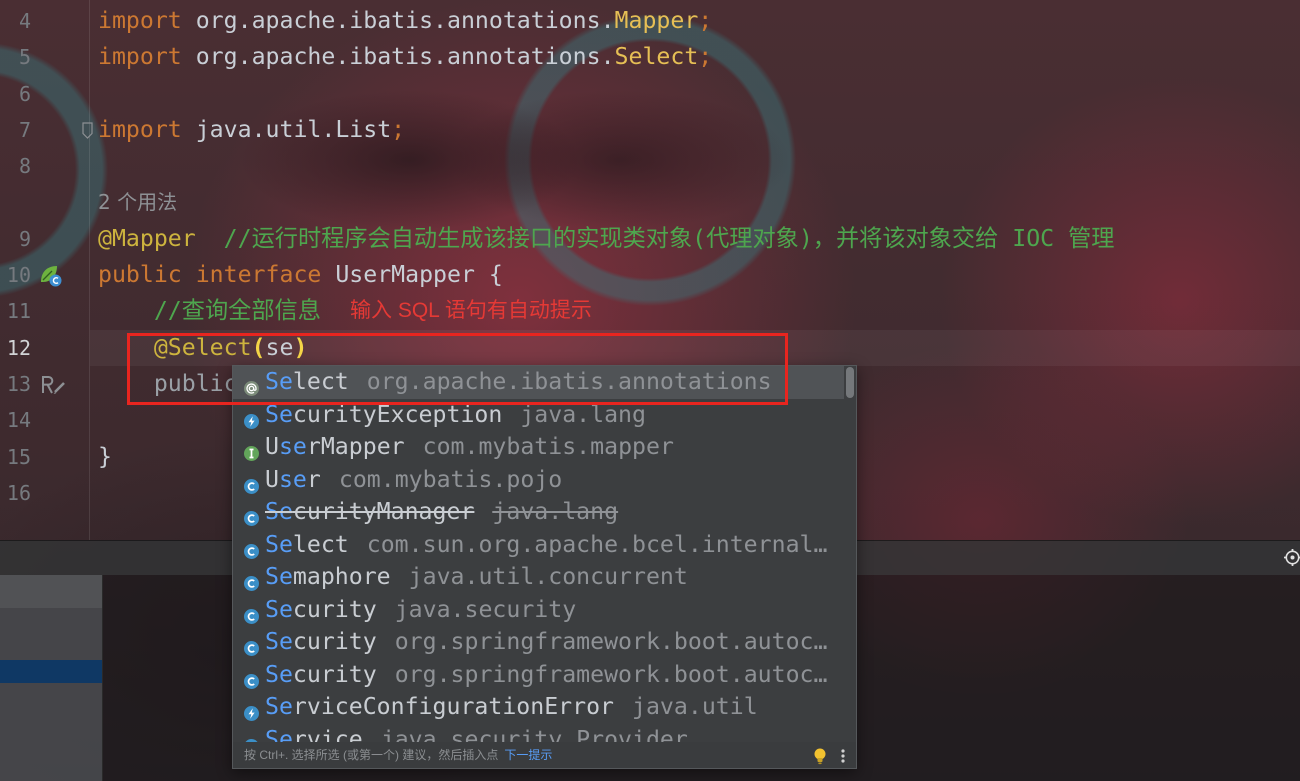  I want to click on completion-item: Select org.apache.ibatis.annotations, so click(538, 382).